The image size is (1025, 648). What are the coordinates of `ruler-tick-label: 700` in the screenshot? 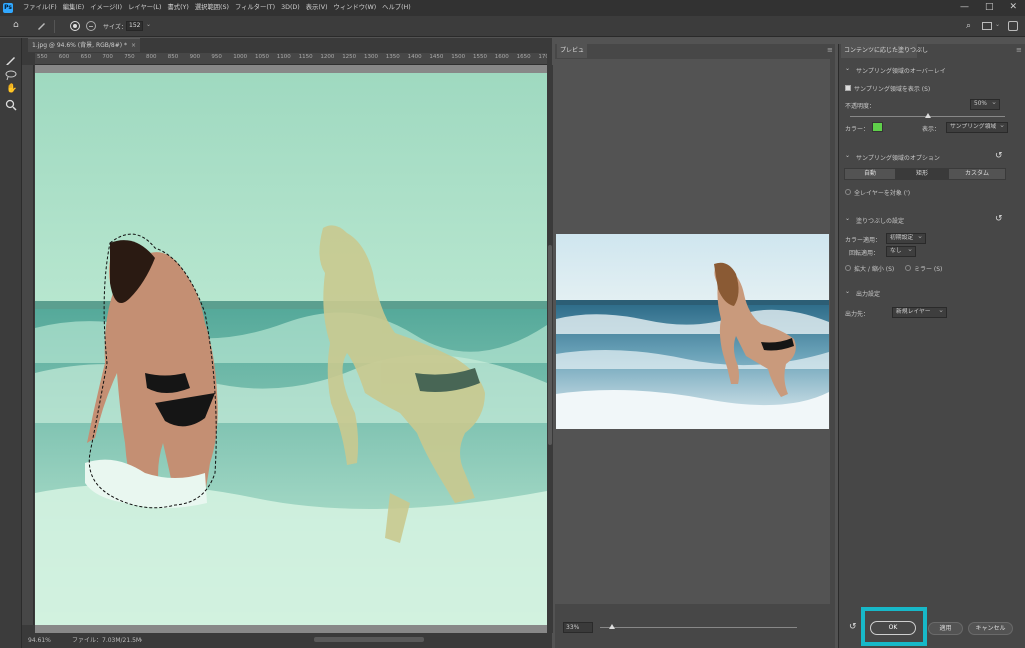 It's located at (107, 57).